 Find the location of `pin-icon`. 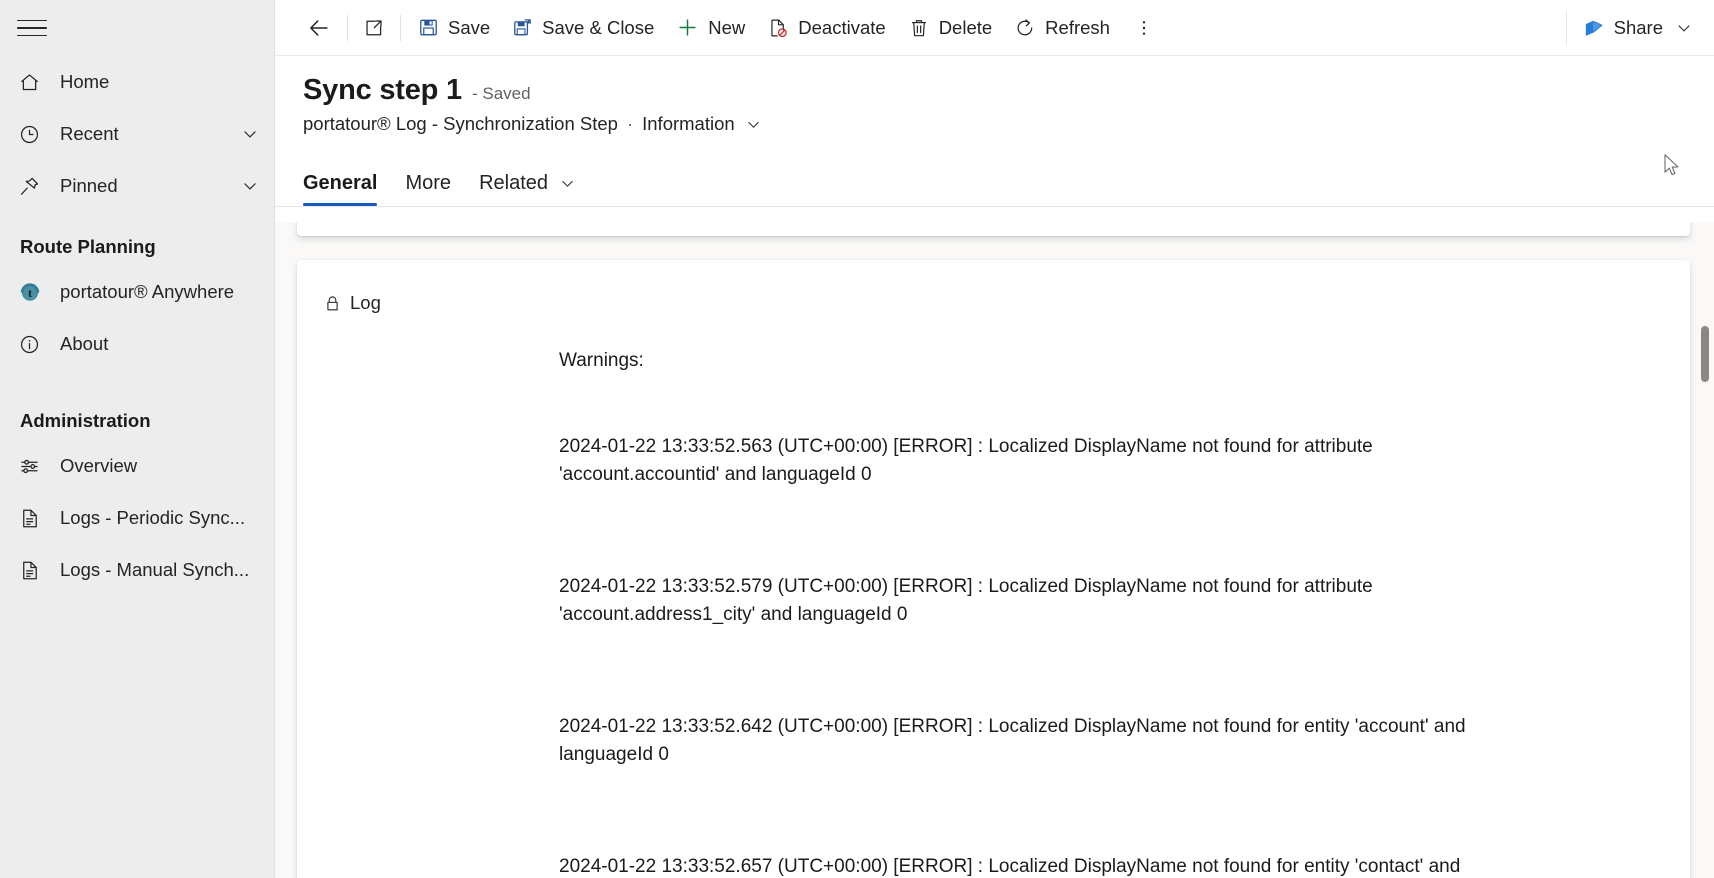

pin-icon is located at coordinates (33, 186).